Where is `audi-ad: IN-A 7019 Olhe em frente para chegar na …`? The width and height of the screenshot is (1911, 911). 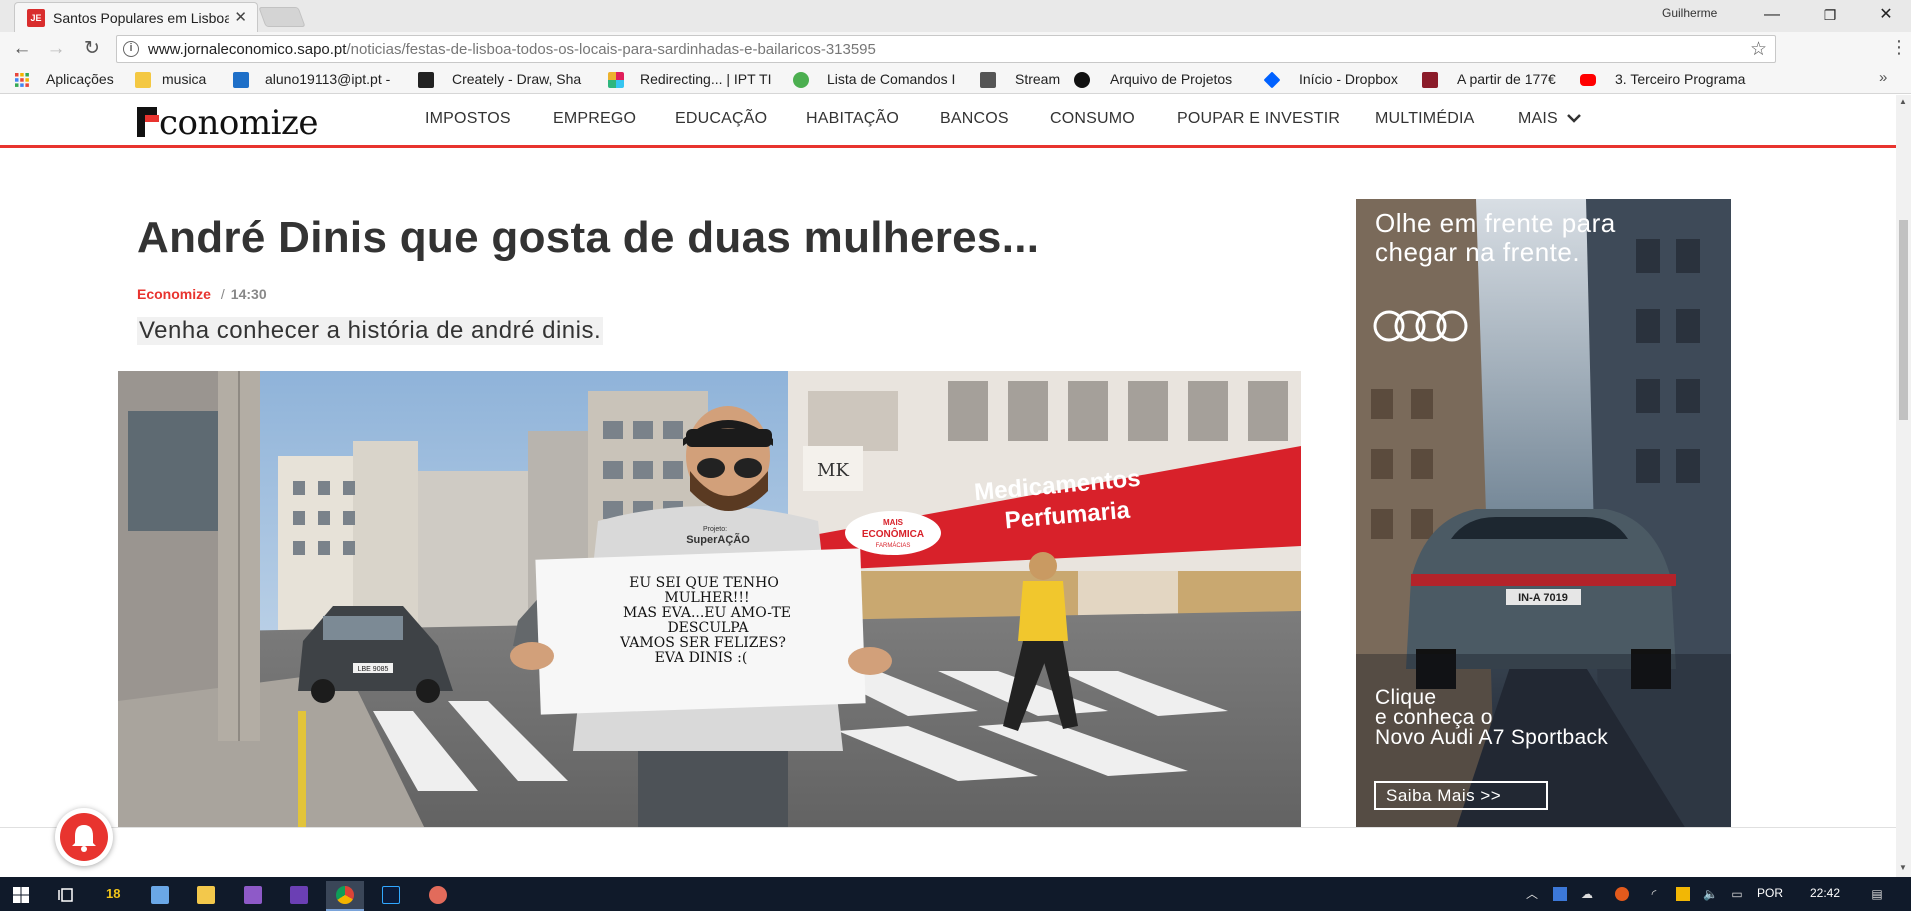 audi-ad: IN-A 7019 Olhe em frente para chegar na … is located at coordinates (1543, 514).